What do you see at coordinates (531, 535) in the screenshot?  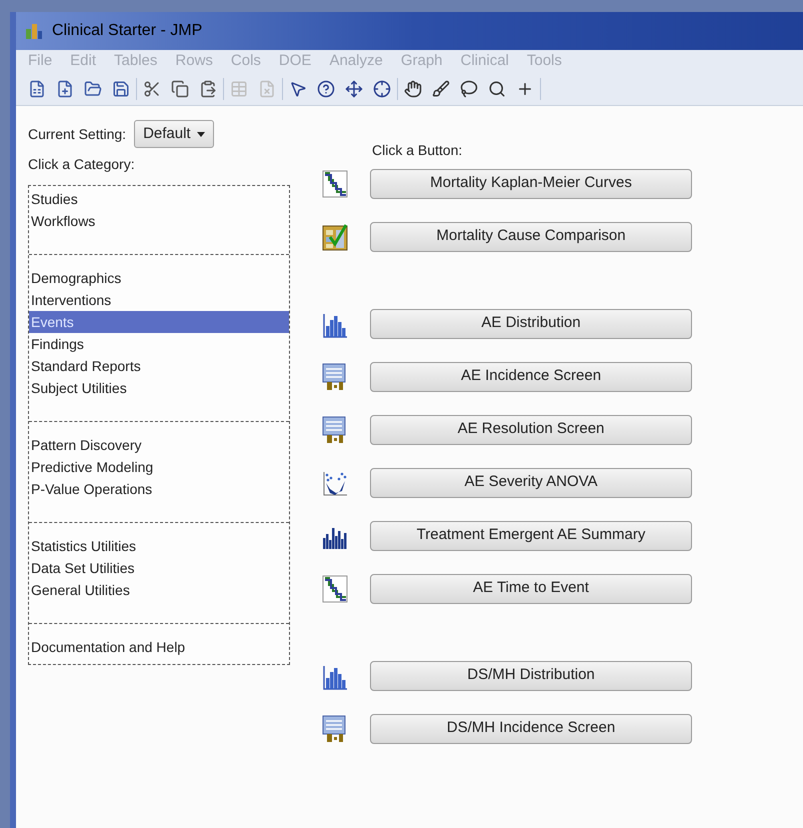 I see `action-button: Treatment Emergent AE Summary` at bounding box center [531, 535].